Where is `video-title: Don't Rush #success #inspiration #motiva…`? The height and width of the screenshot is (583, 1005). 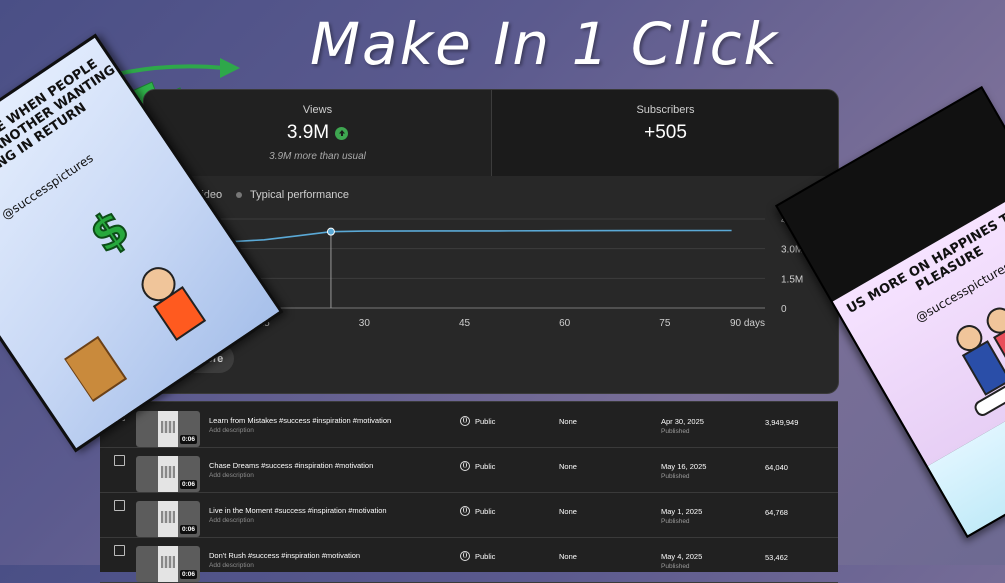
video-title: Don't Rush #success #inspiration #motiva… is located at coordinates (284, 555).